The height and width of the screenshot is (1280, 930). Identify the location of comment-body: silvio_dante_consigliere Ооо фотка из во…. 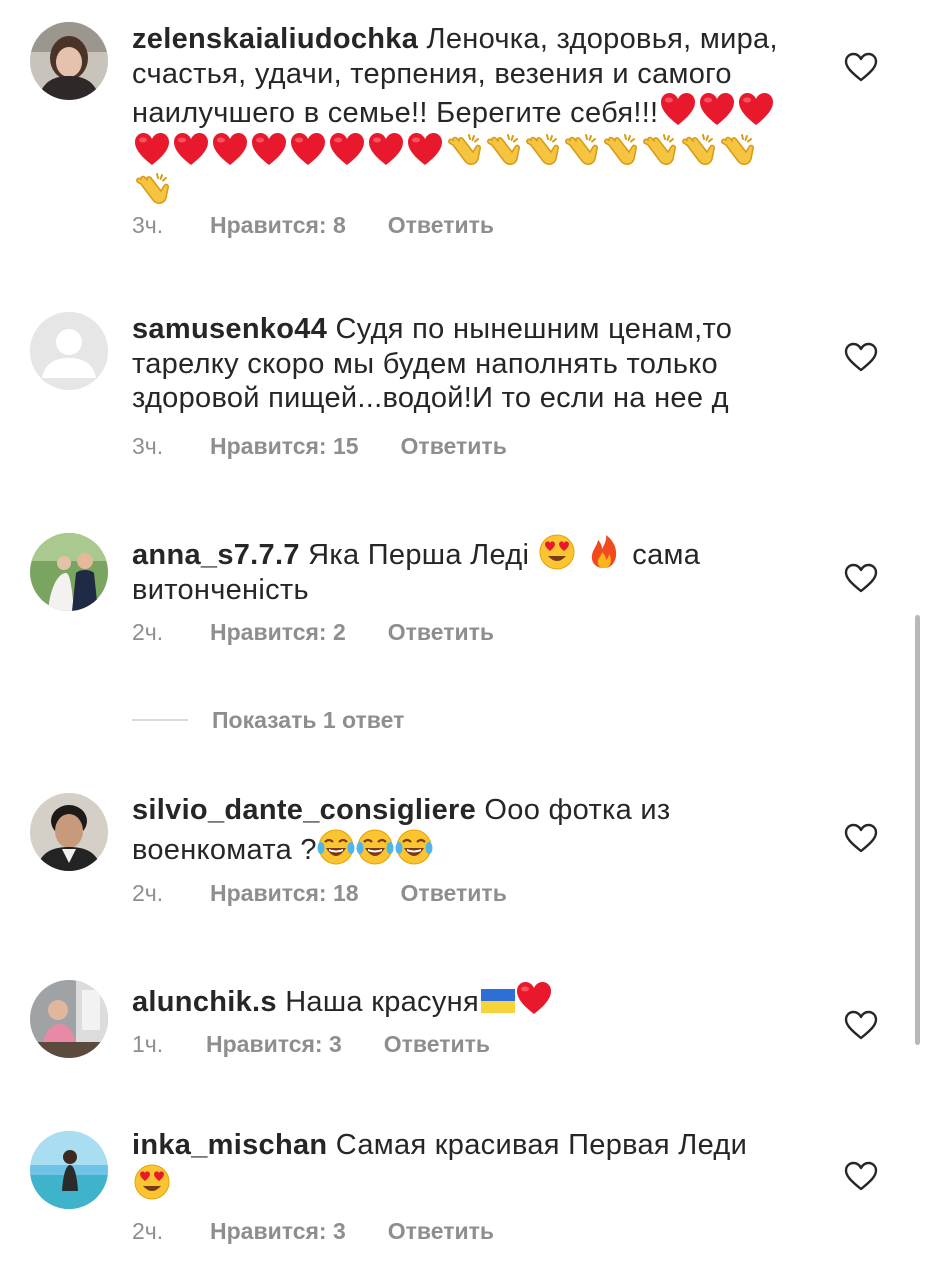
(462, 830).